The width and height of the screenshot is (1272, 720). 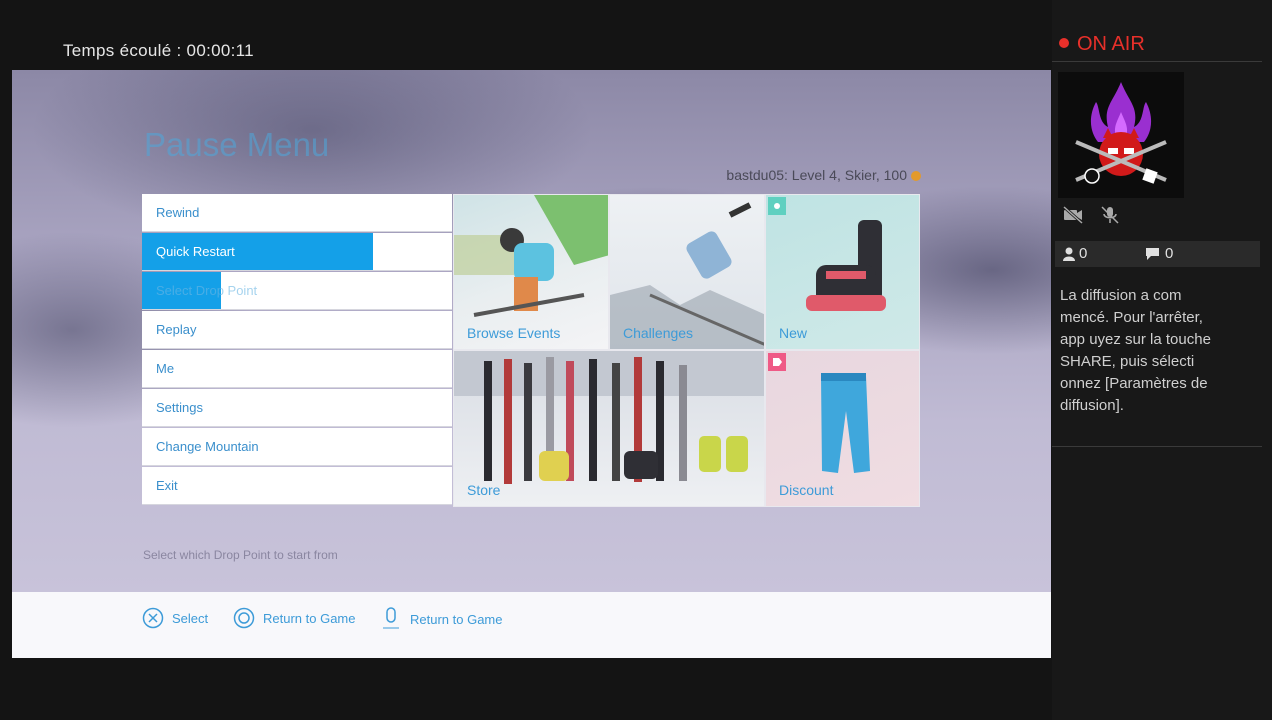 What do you see at coordinates (195, 251) in the screenshot?
I see `menu-item-label: Quick Restart` at bounding box center [195, 251].